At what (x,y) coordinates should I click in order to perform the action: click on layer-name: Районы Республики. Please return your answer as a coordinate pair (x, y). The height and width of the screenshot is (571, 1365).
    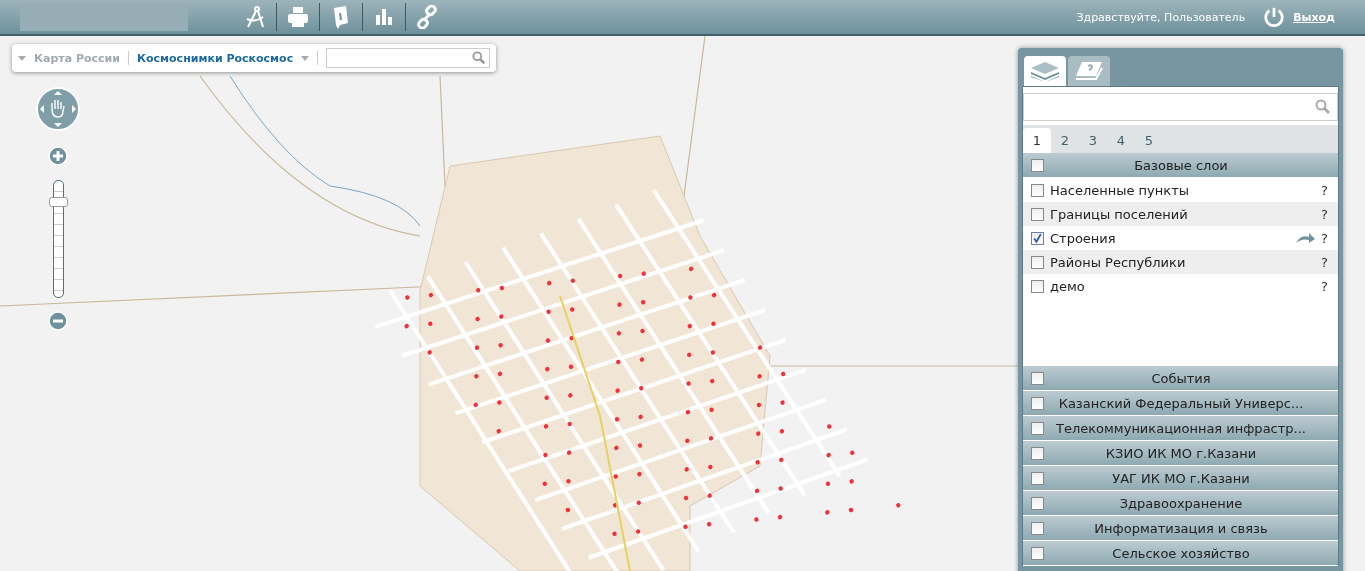
    Looking at the image, I should click on (1118, 262).